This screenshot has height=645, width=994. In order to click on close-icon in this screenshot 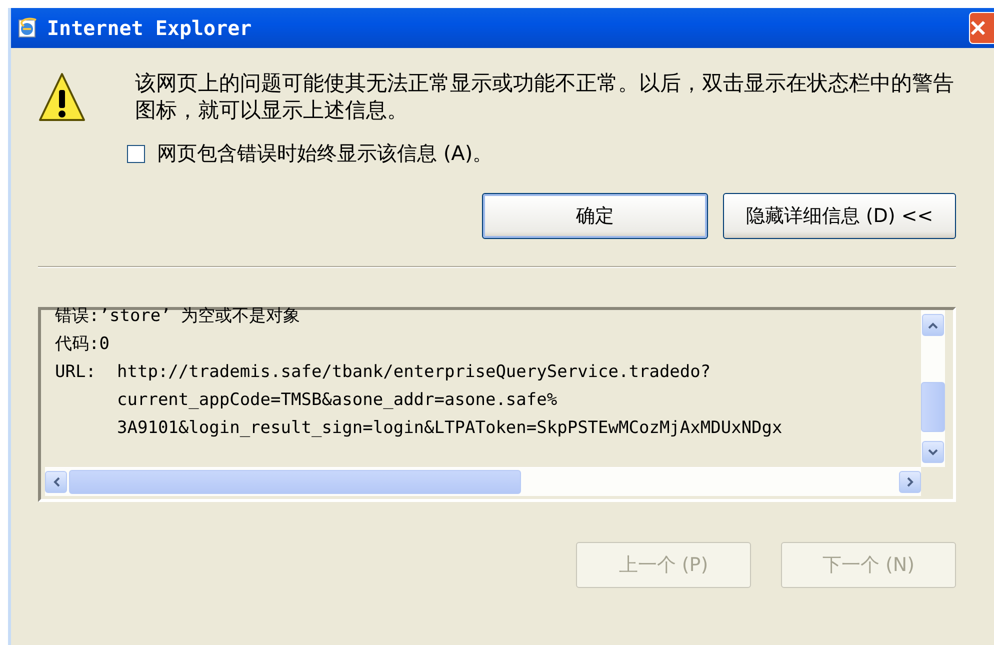, I will do `click(978, 28)`.